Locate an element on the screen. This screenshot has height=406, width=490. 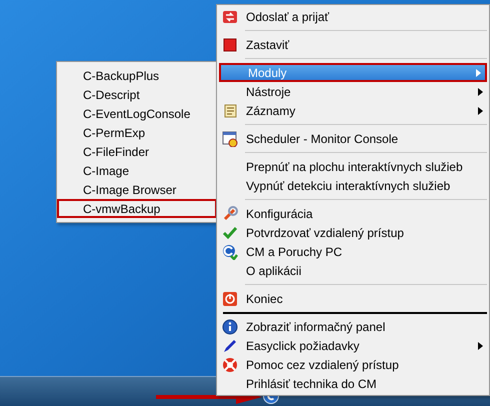
stop-icon is located at coordinates (230, 44).